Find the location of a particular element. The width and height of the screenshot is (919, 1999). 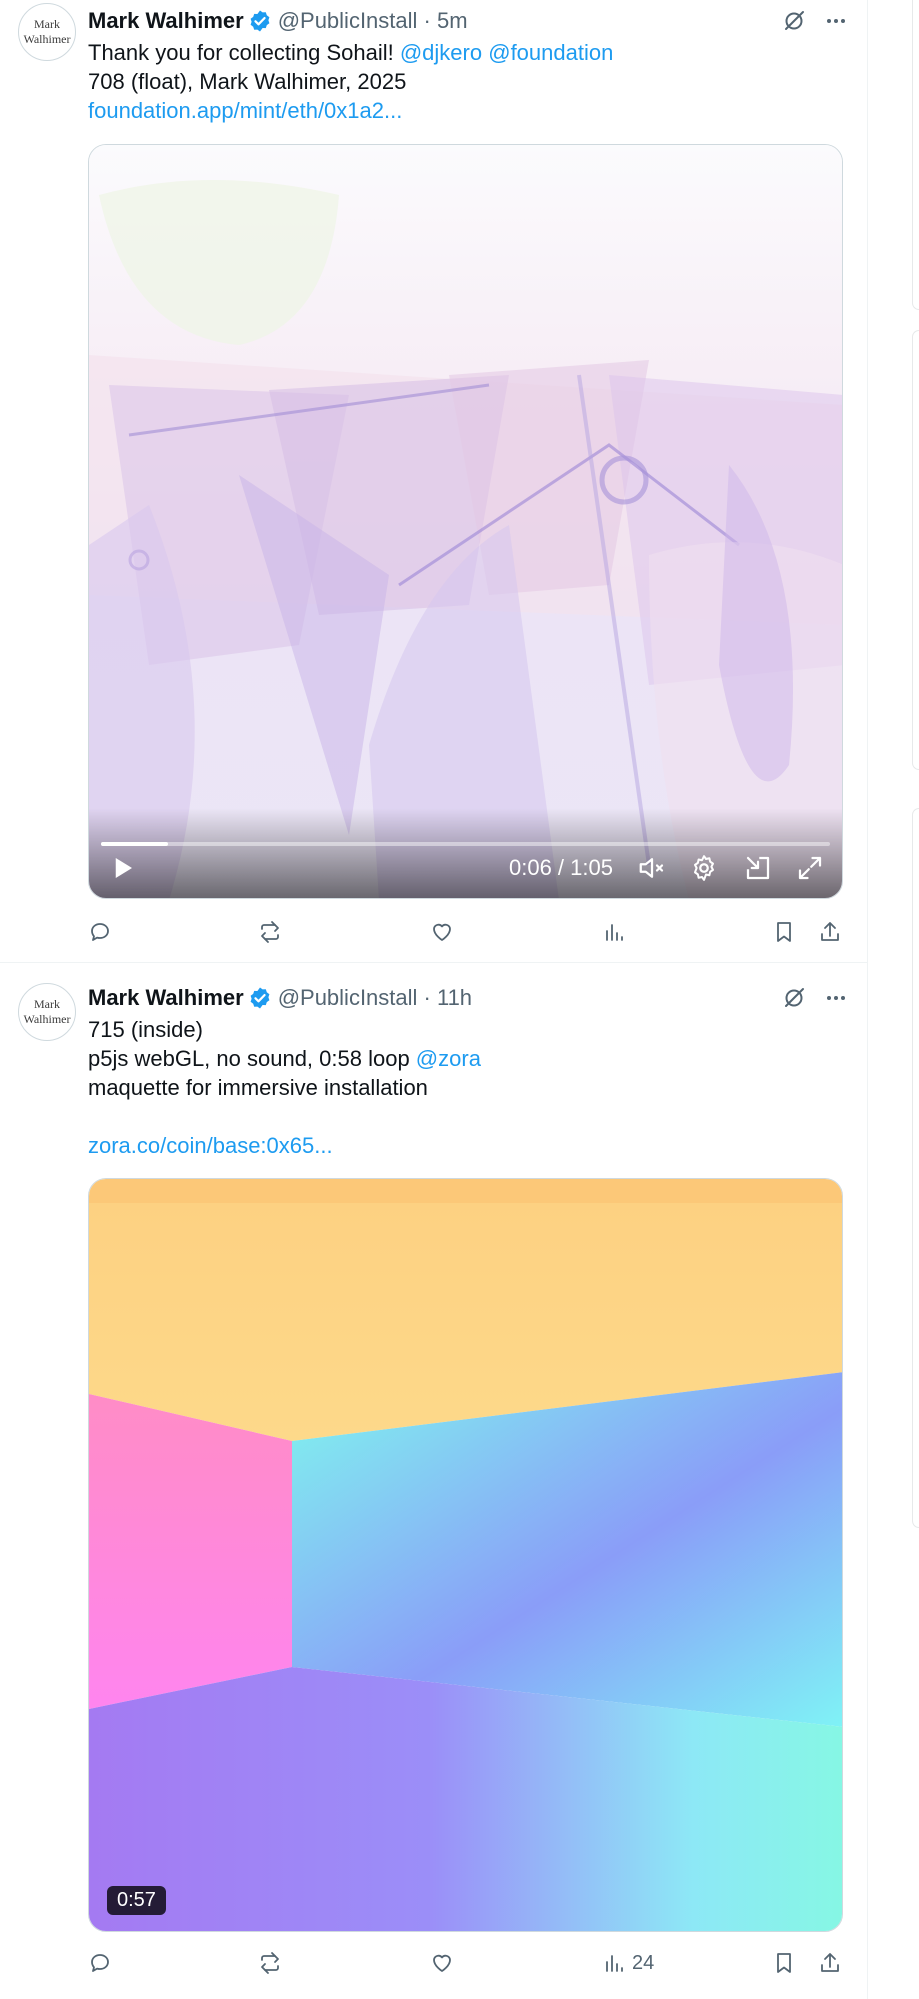

video-controls: 0:06 / 1:05 is located at coordinates (465, 853).